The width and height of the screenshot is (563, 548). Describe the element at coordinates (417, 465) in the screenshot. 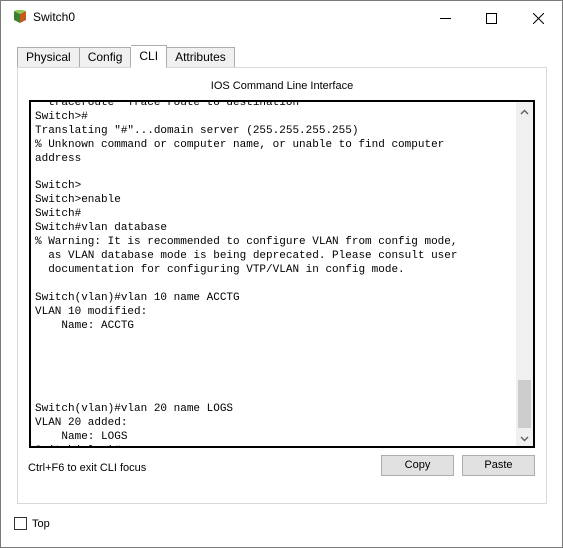

I see `copy-button: Copy` at that location.